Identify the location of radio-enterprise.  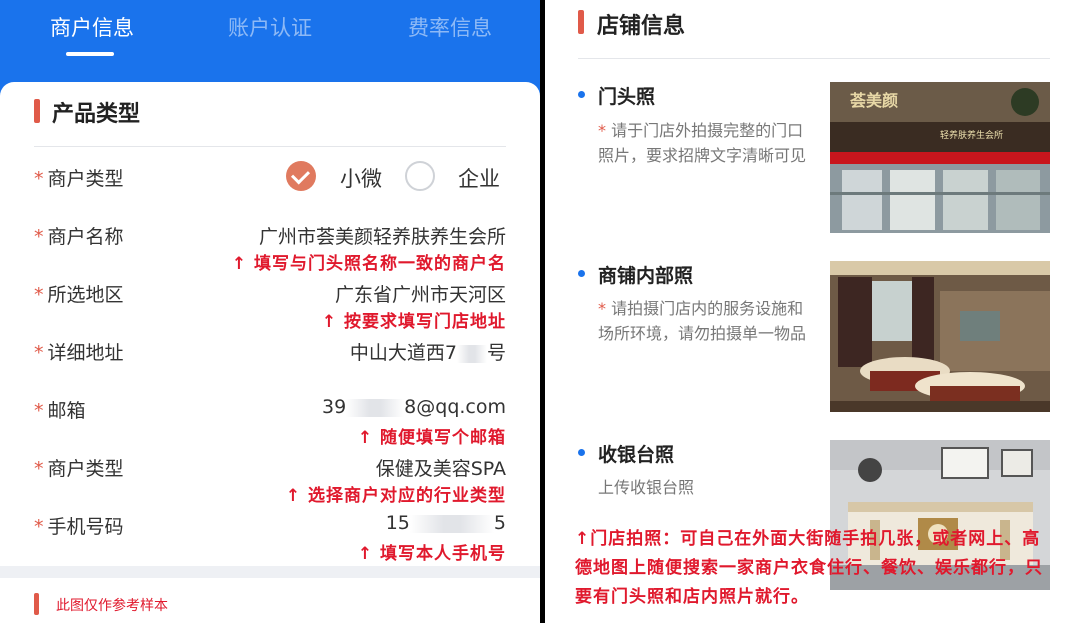
(420, 176).